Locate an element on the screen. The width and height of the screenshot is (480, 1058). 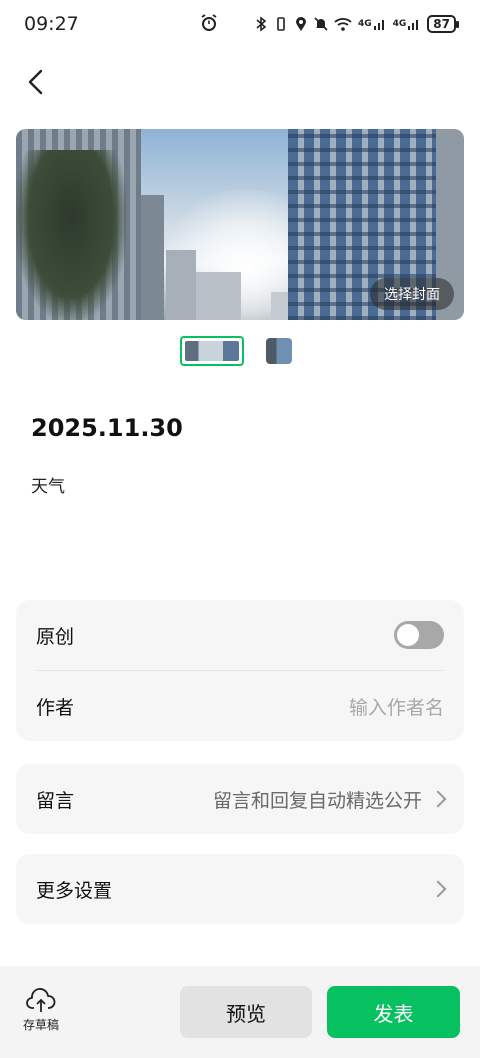
article-body: 天气 is located at coordinates (48, 484).